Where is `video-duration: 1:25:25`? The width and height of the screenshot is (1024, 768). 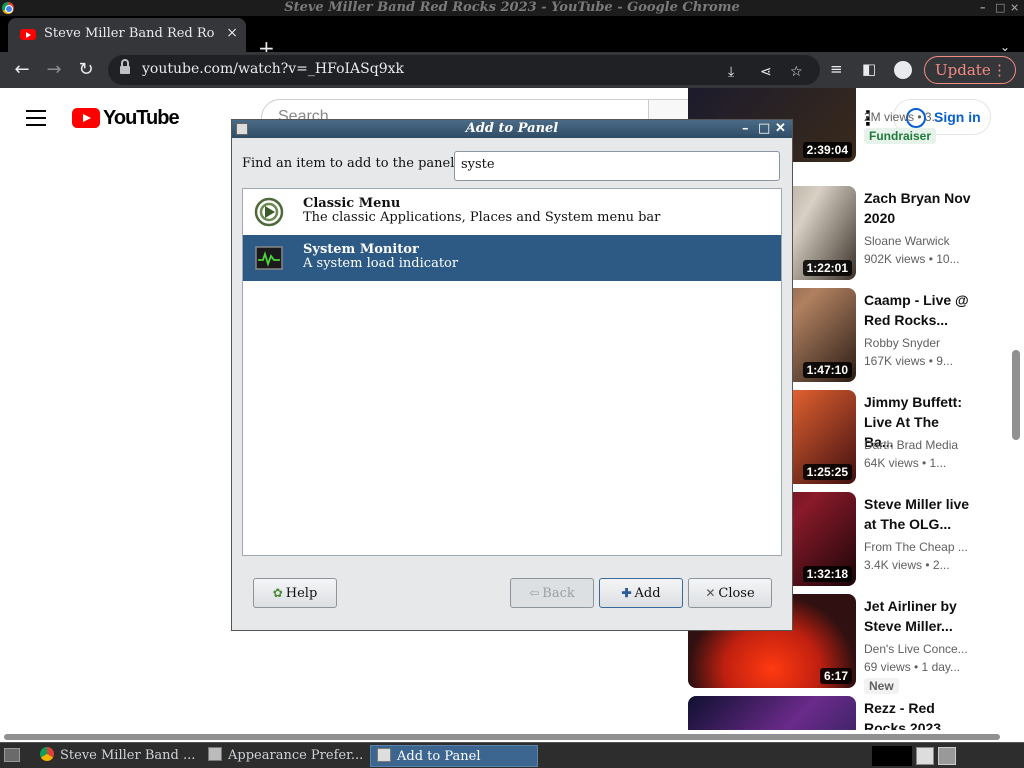 video-duration: 1:25:25 is located at coordinates (827, 472).